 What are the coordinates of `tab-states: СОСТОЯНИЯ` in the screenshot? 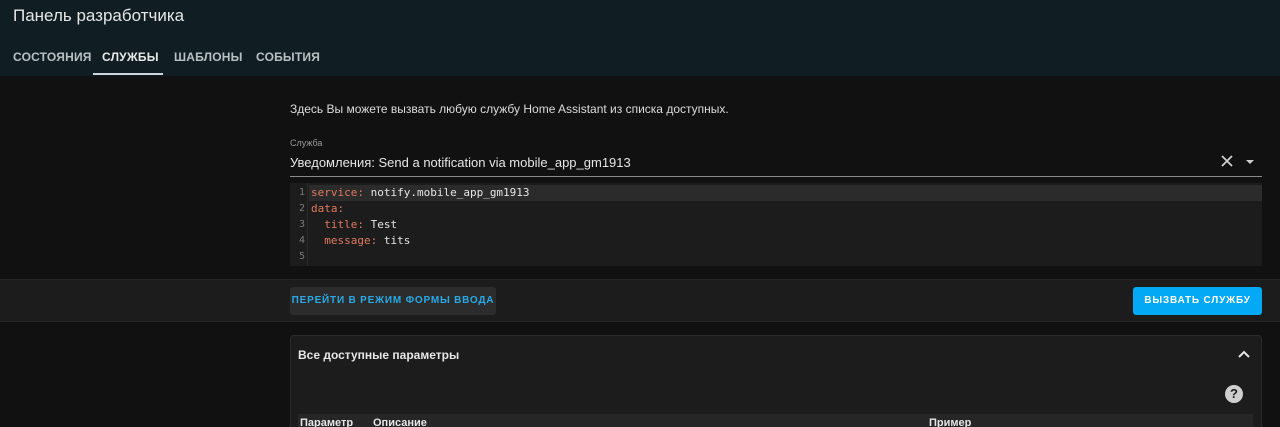 It's located at (52, 57).